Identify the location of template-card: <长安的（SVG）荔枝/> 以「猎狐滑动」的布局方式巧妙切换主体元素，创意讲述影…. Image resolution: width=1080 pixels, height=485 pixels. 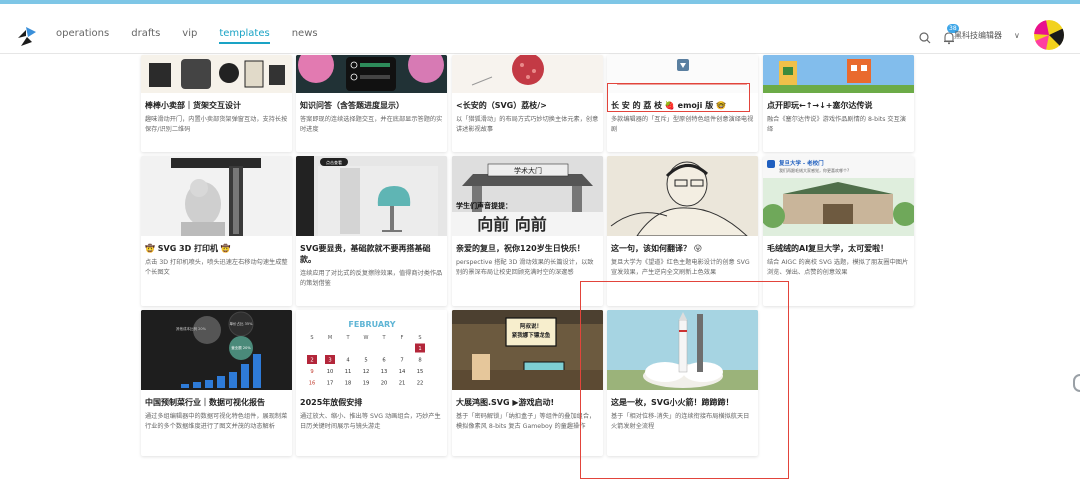
(527, 103).